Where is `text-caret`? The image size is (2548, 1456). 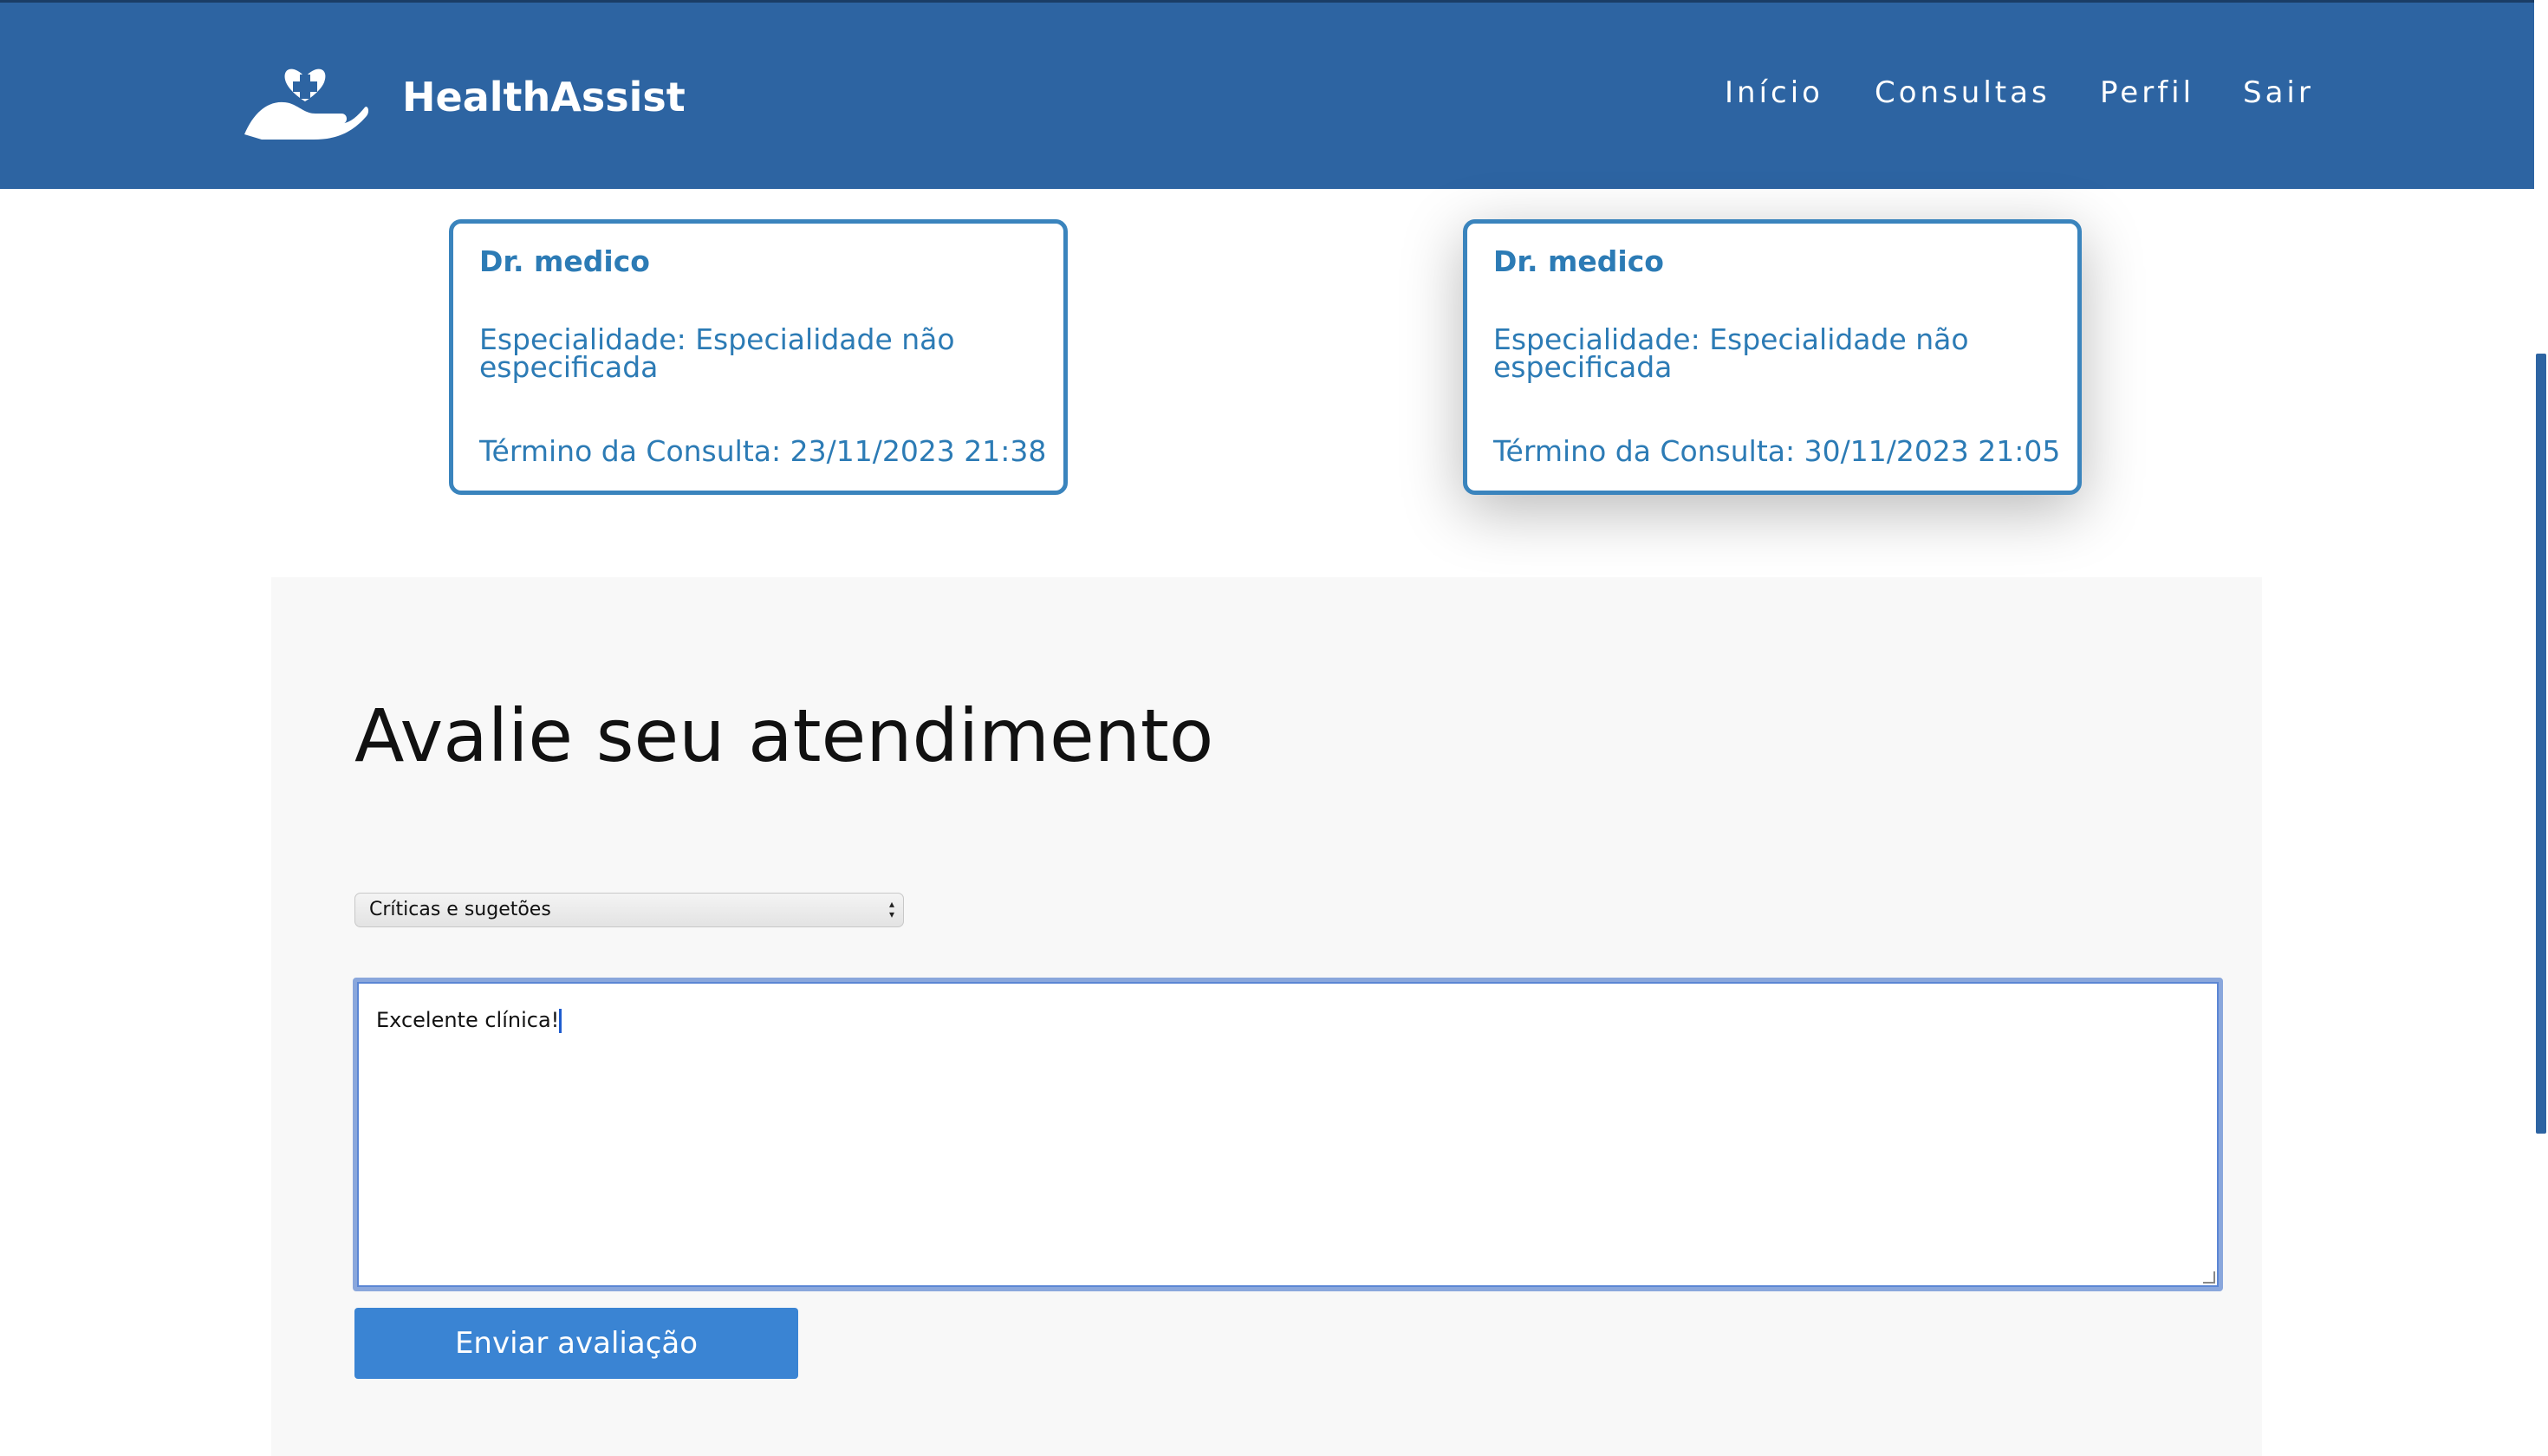 text-caret is located at coordinates (560, 1021).